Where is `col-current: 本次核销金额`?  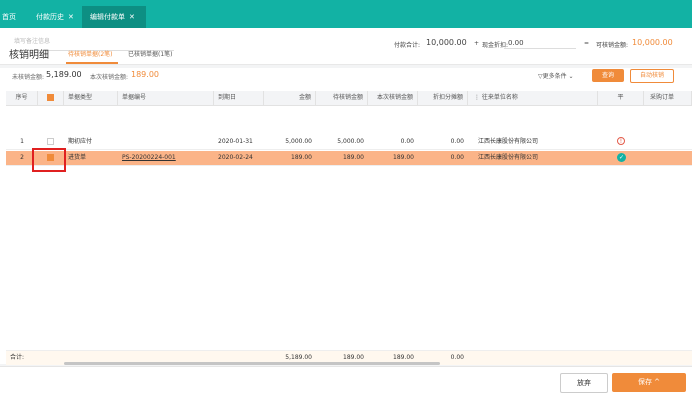
col-current: 本次核销金额 is located at coordinates (393, 98).